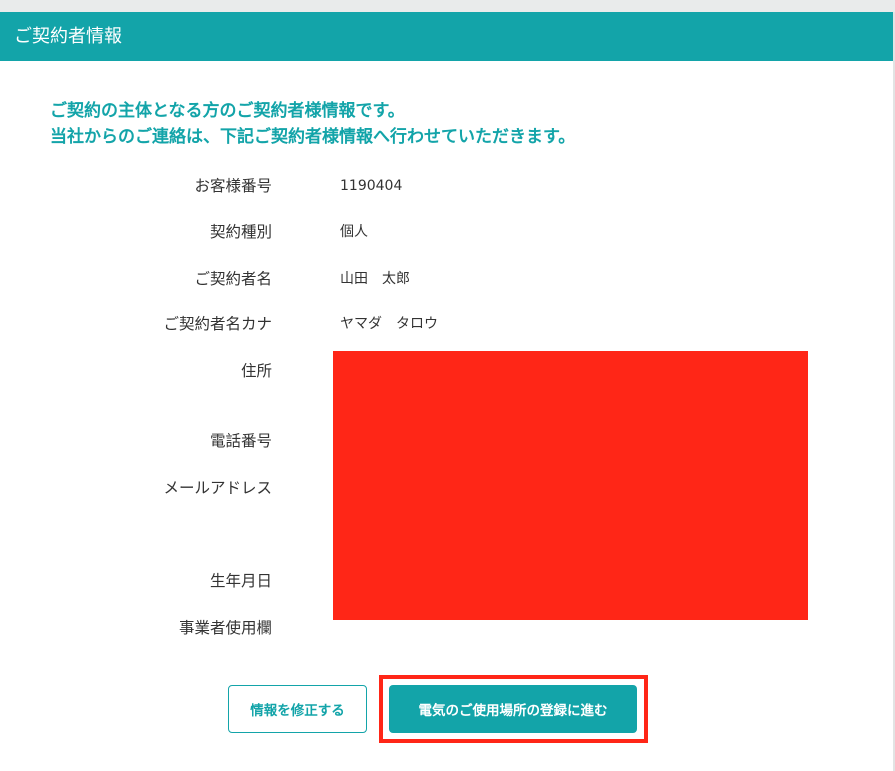 Image resolution: width=895 pixels, height=771 pixels. I want to click on field-value: ヤマダ タロウ, so click(389, 324).